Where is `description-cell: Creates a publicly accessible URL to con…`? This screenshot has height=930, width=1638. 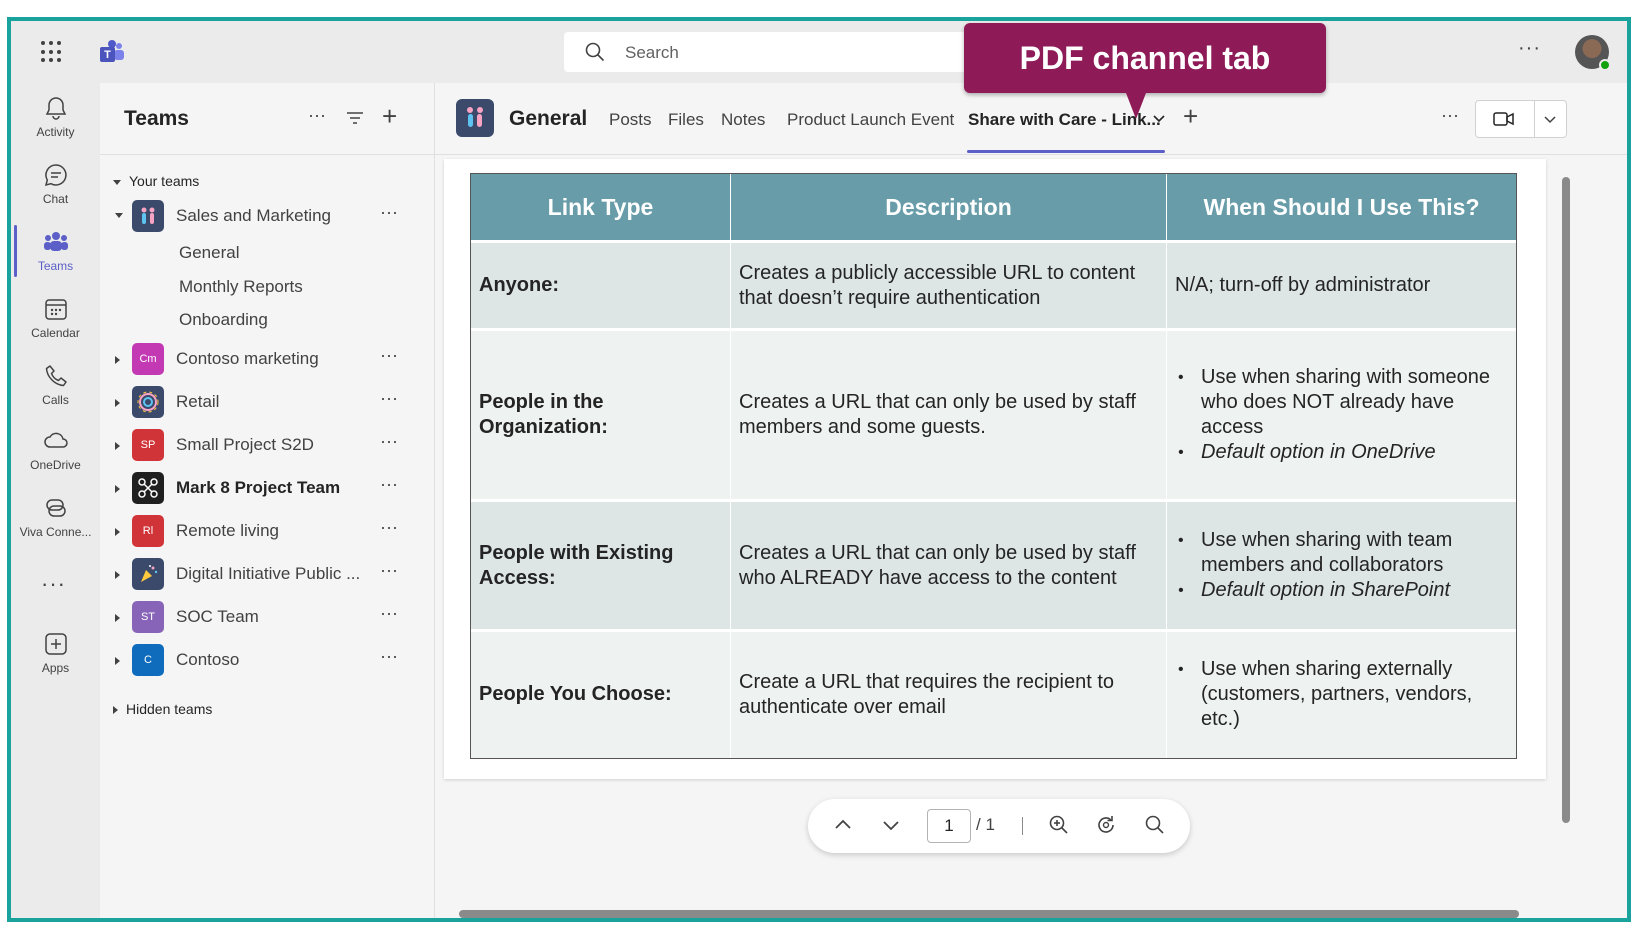
description-cell: Creates a publicly accessible URL to con… is located at coordinates (948, 285).